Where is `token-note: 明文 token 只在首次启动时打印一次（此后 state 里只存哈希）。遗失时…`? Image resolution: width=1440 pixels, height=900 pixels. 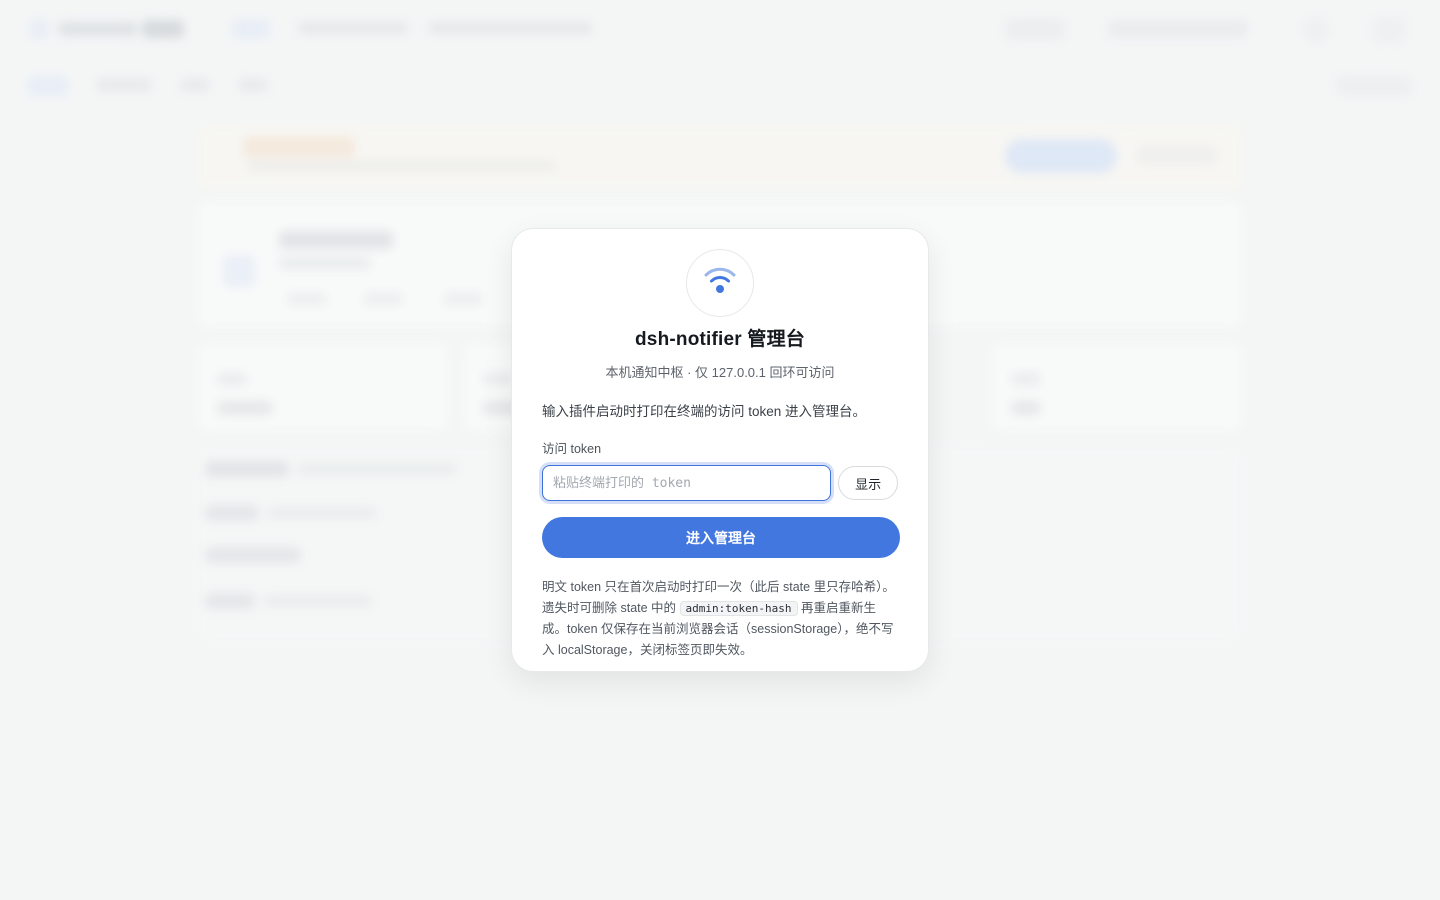 token-note: 明文 token 只在首次启动时打印一次（此后 state 里只存哈希）。遗失时… is located at coordinates (720, 618).